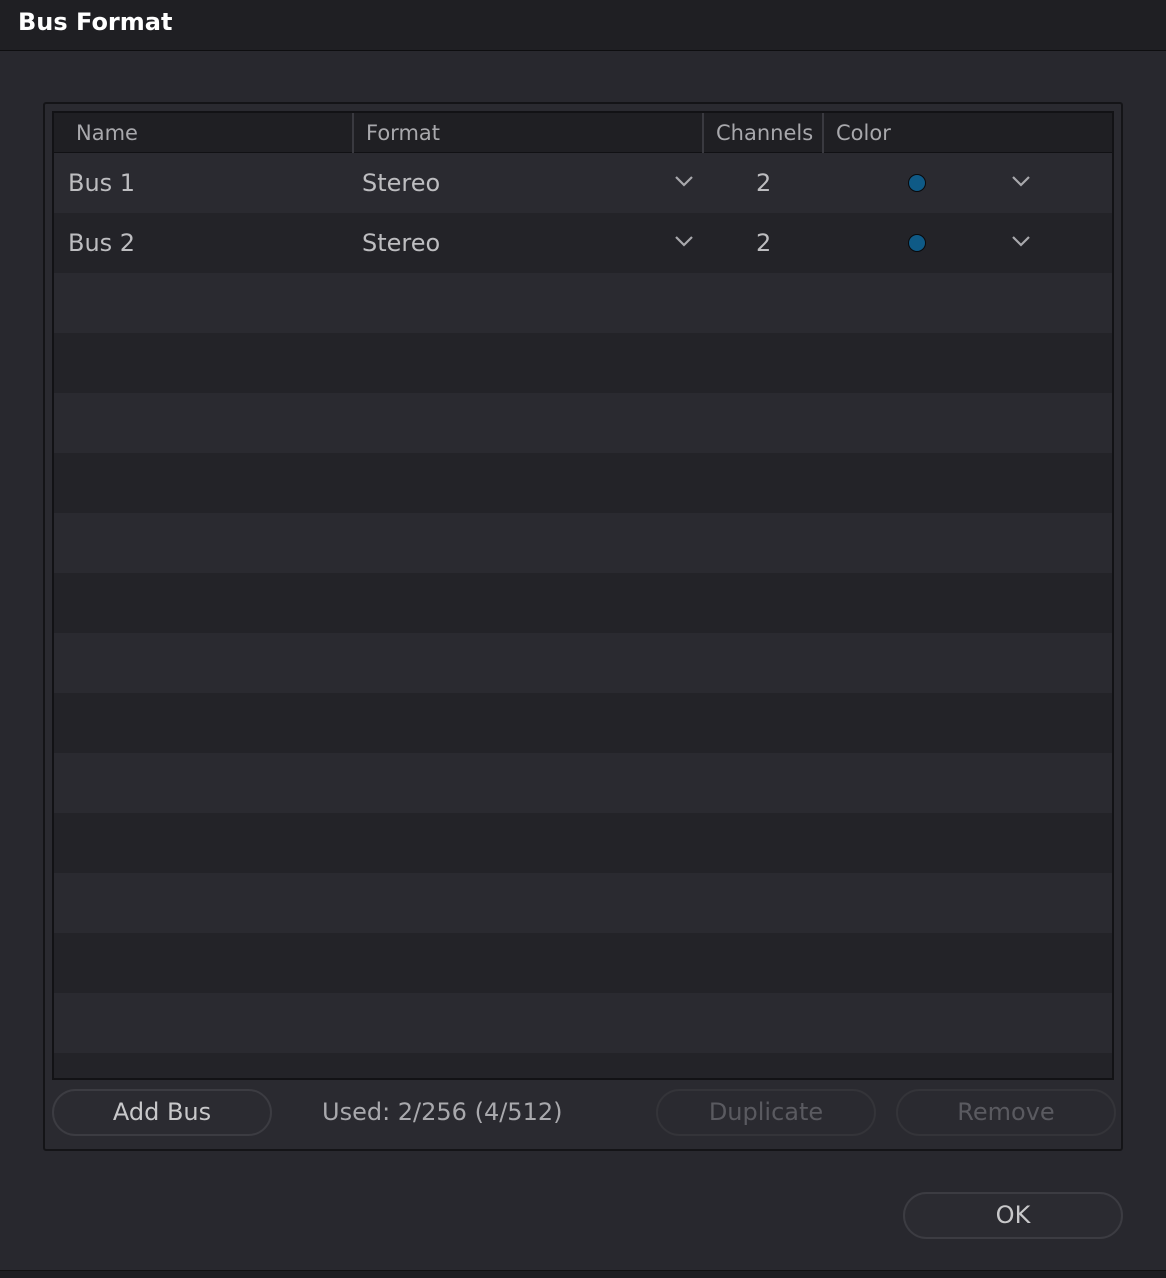 Image resolution: width=1166 pixels, height=1278 pixels. What do you see at coordinates (762, 133) in the screenshot?
I see `column-header-channels: Channels` at bounding box center [762, 133].